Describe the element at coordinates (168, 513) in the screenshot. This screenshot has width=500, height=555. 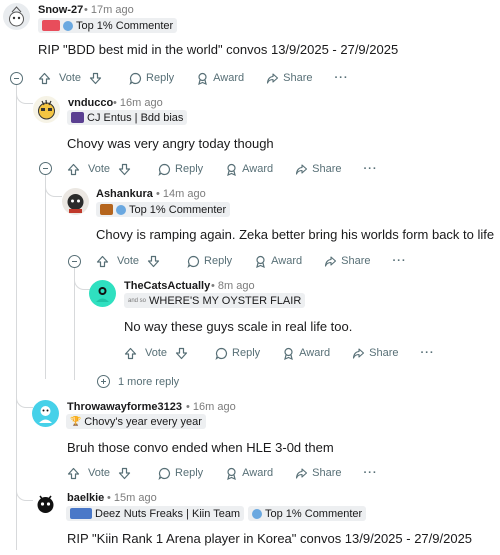
I see `flair-text: Deez Nuts Freaks | Kiin Team` at that location.